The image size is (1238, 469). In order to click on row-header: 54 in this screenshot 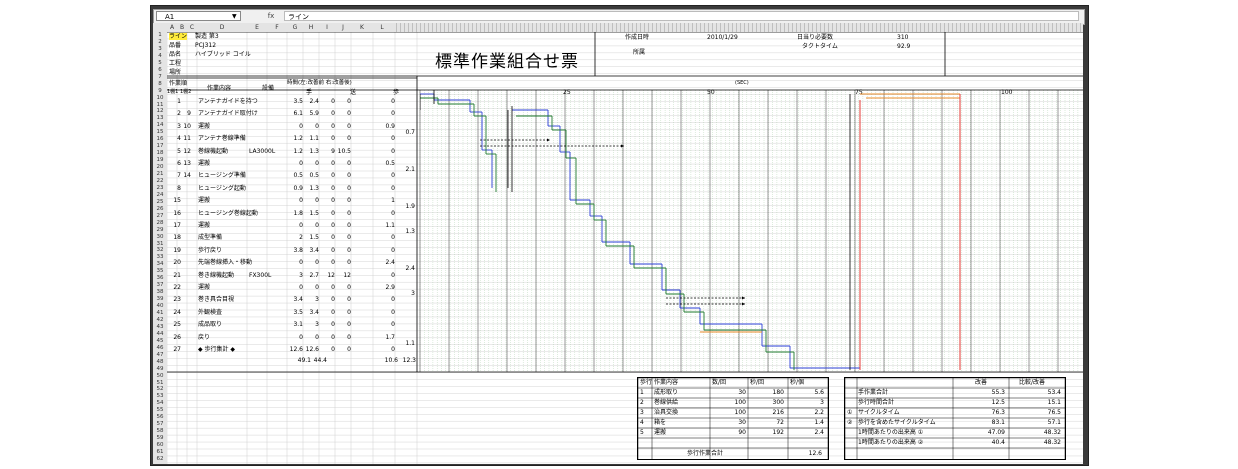, I will do `click(160, 403)`.